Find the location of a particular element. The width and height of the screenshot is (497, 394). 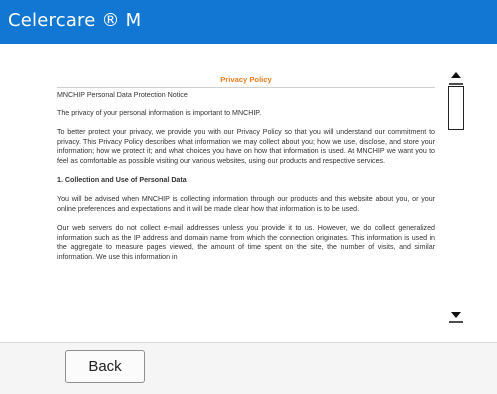

scroll-down-button is located at coordinates (456, 316).